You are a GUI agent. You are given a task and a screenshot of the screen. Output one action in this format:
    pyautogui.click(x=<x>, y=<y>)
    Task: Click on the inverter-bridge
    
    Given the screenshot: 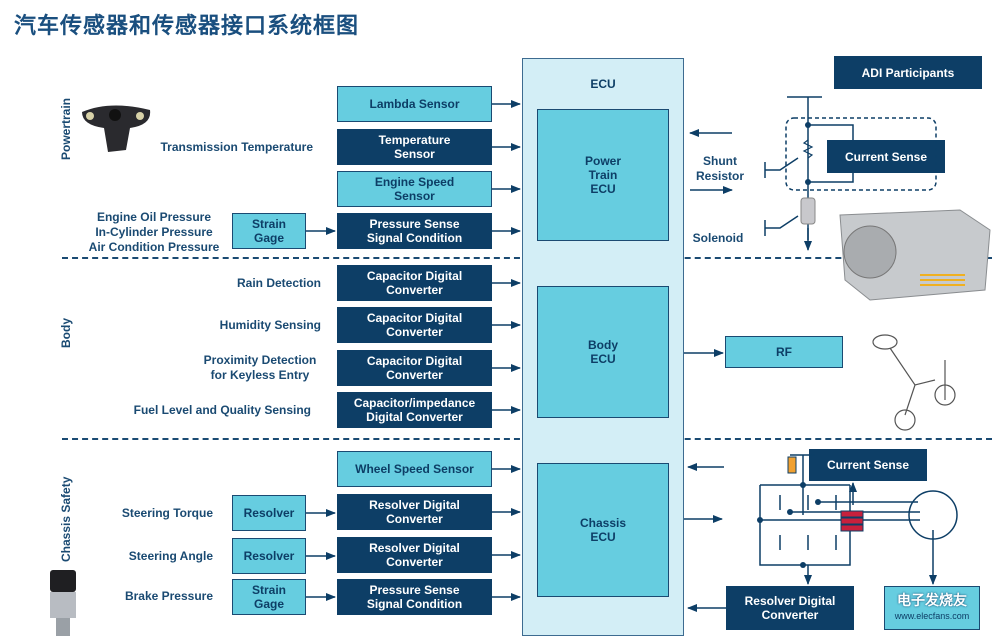 What is the action you would take?
    pyautogui.click(x=805, y=525)
    